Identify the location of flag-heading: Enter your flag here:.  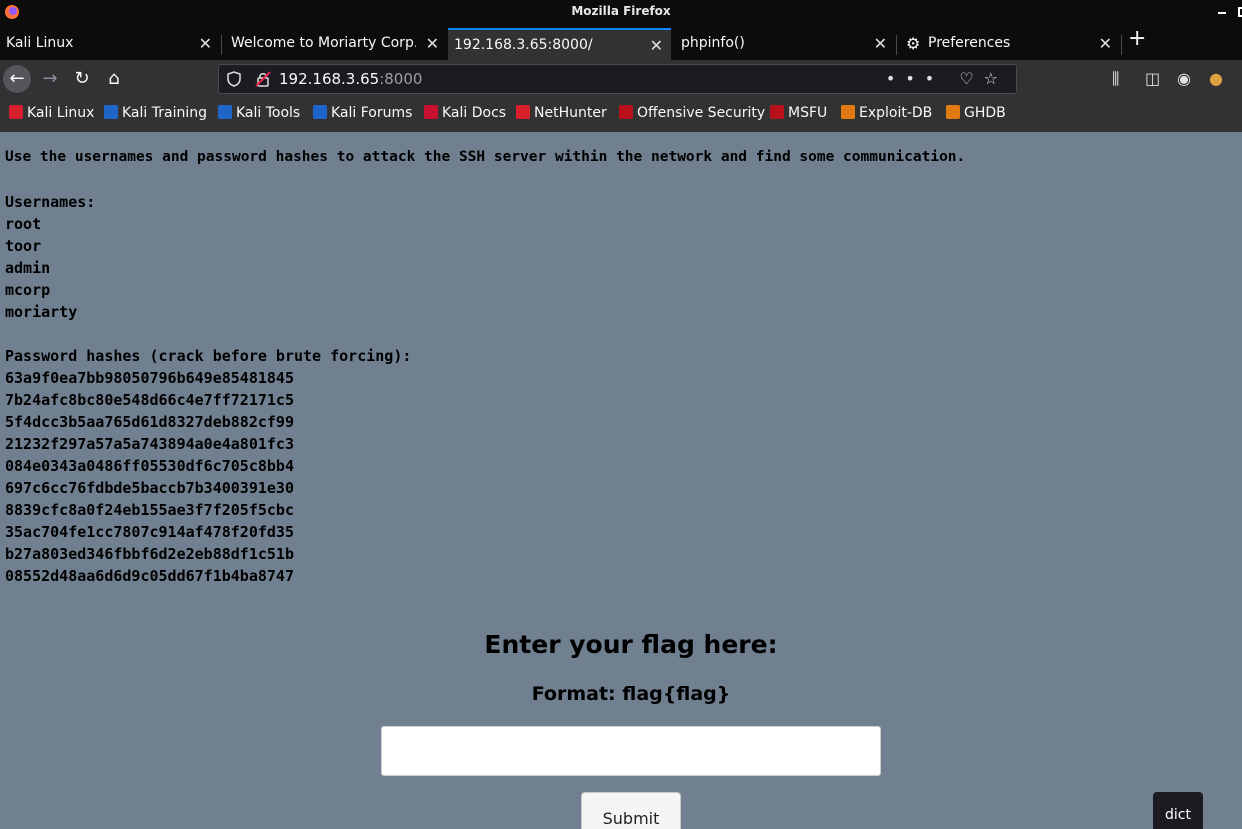
(631, 644).